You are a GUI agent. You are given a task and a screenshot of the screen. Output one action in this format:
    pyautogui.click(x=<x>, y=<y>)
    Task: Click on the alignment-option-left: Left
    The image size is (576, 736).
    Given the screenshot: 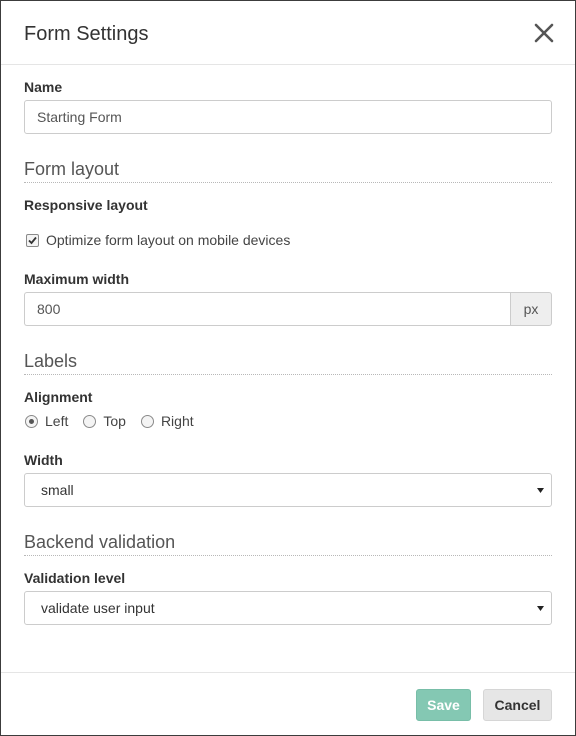 What is the action you would take?
    pyautogui.click(x=46, y=421)
    